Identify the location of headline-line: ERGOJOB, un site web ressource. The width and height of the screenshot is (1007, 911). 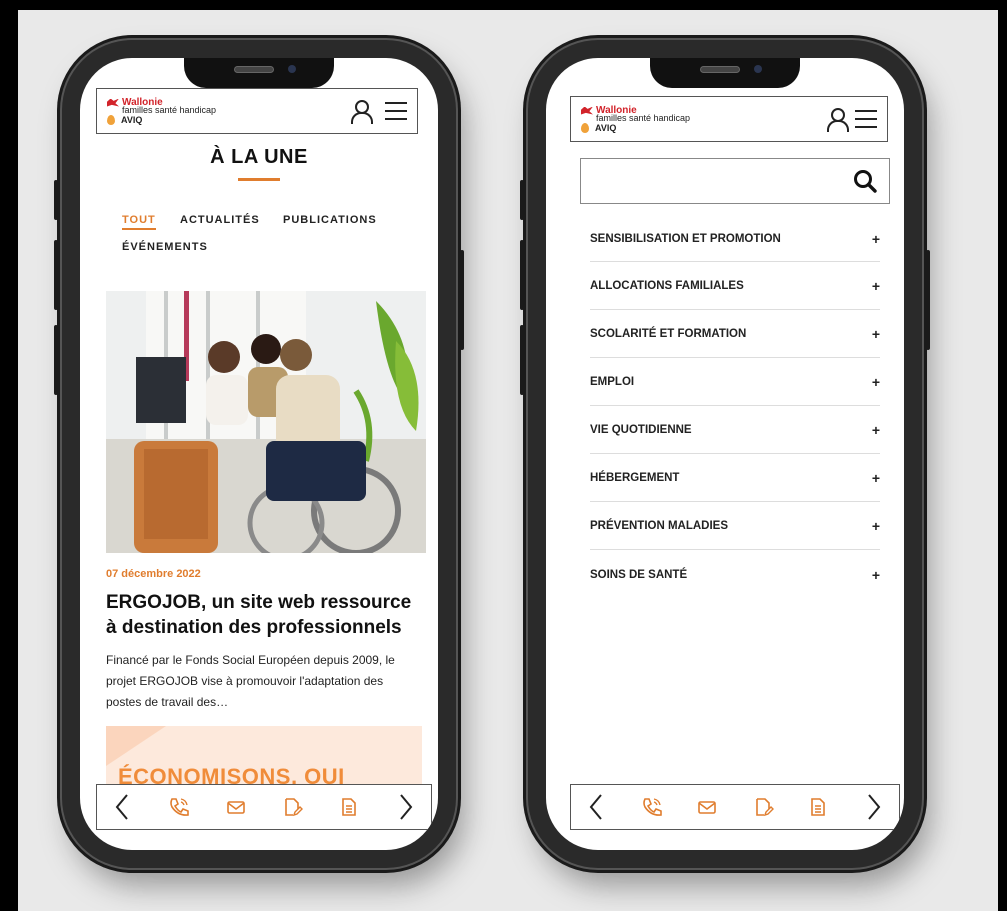
(259, 602).